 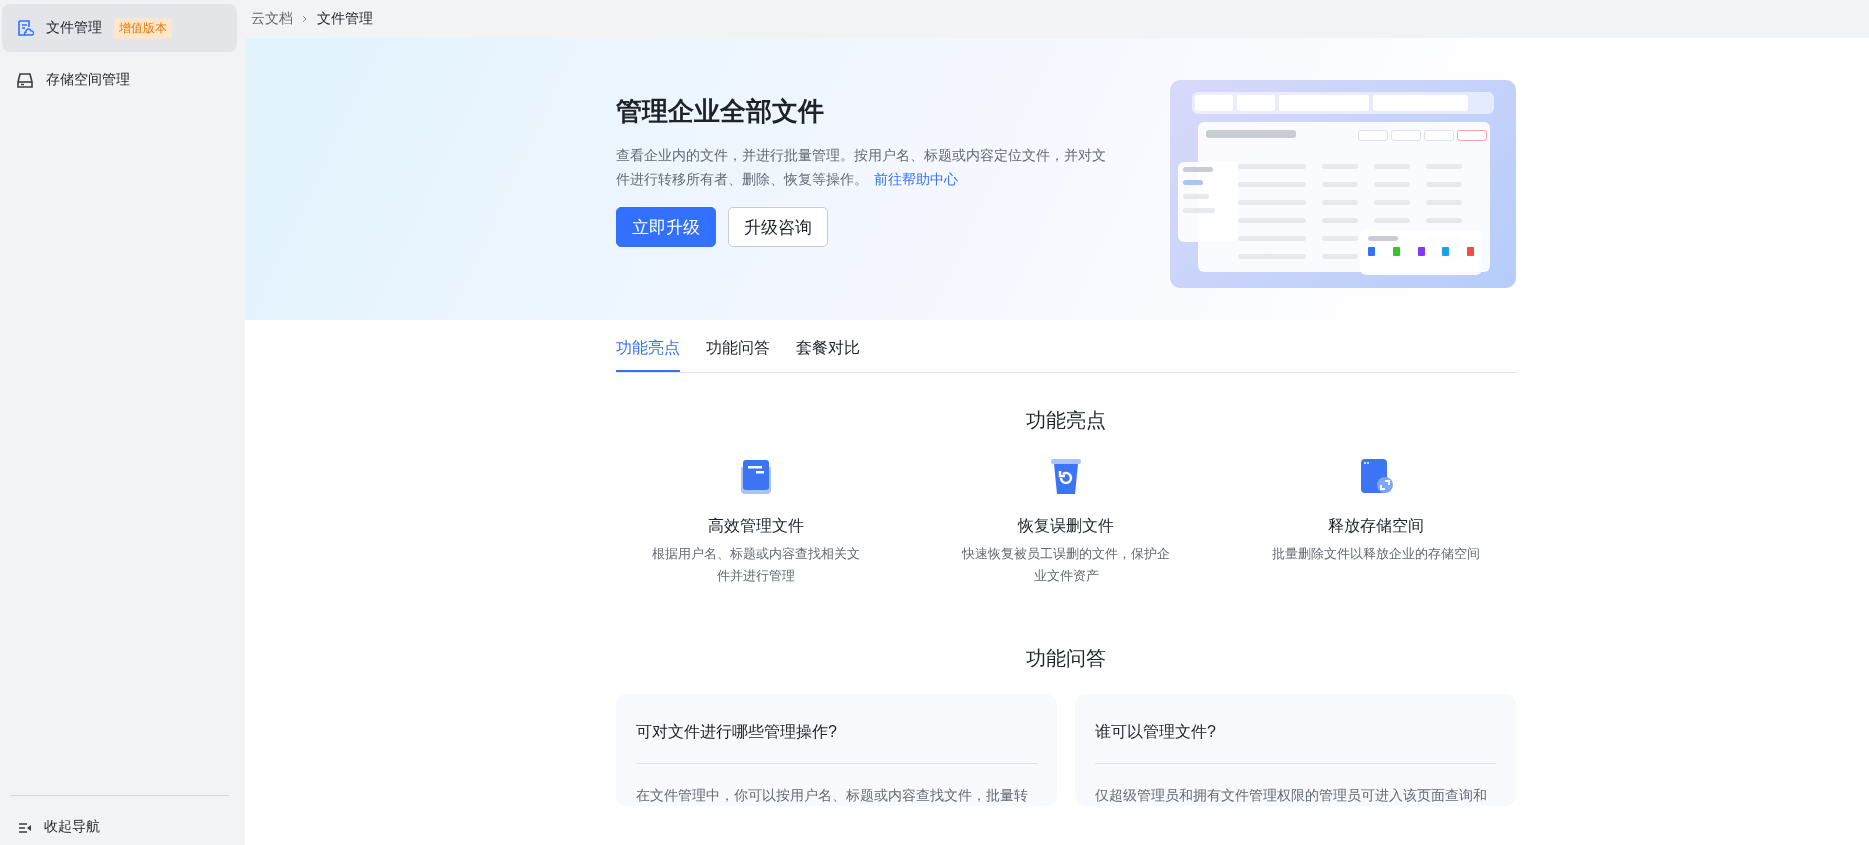 I want to click on consult-button: 升级咨询, so click(x=778, y=227).